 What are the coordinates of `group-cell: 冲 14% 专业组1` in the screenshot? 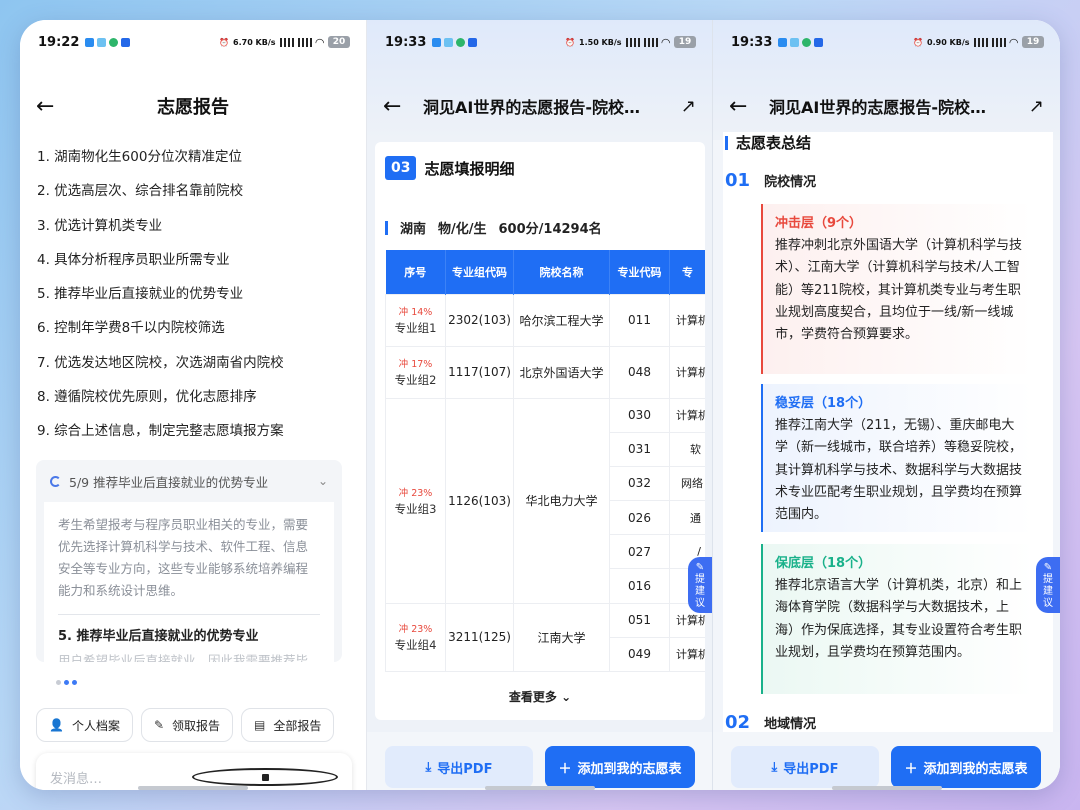 It's located at (415, 320).